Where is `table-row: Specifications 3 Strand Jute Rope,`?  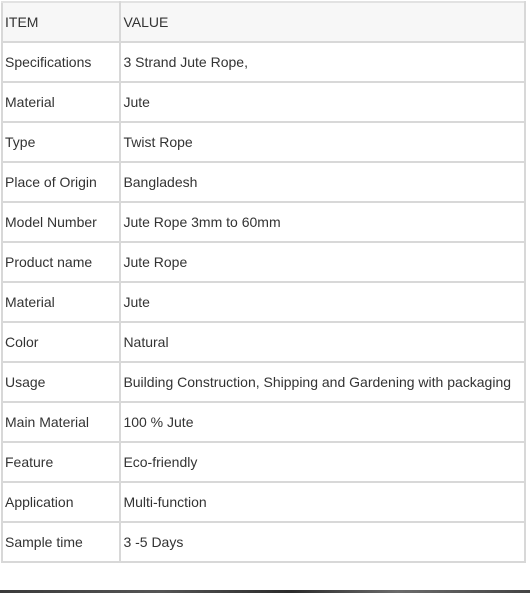 table-row: Specifications 3 Strand Jute Rope, is located at coordinates (263, 62).